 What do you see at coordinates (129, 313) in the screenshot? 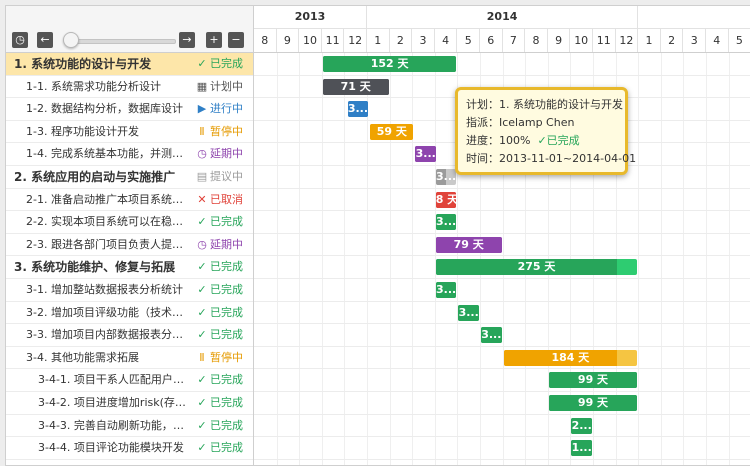
I see `task-row: 3-2. 增加项目评级功能（技术阶… ✓ 已完成` at bounding box center [129, 313].